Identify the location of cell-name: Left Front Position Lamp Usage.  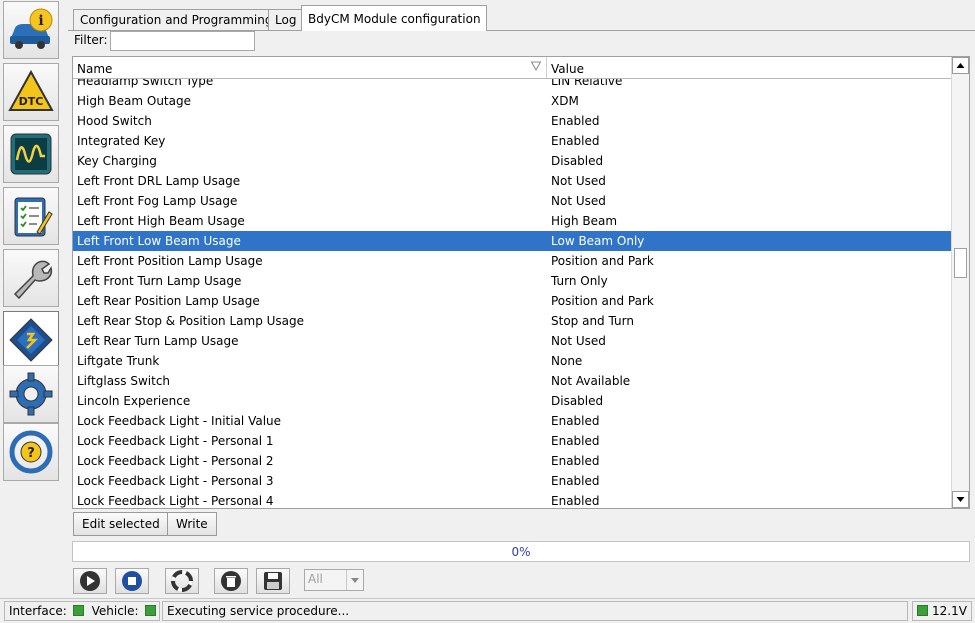
(170, 261).